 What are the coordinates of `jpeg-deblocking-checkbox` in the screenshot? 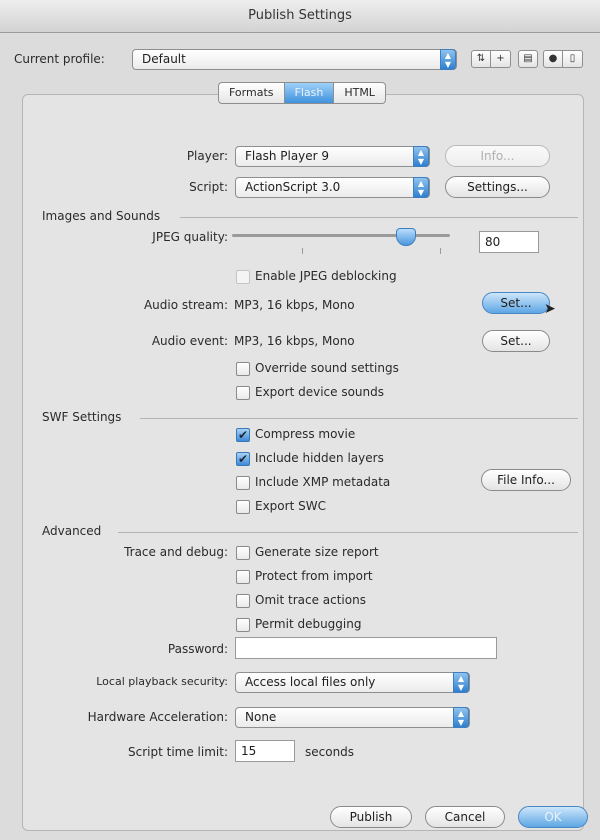 It's located at (243, 277).